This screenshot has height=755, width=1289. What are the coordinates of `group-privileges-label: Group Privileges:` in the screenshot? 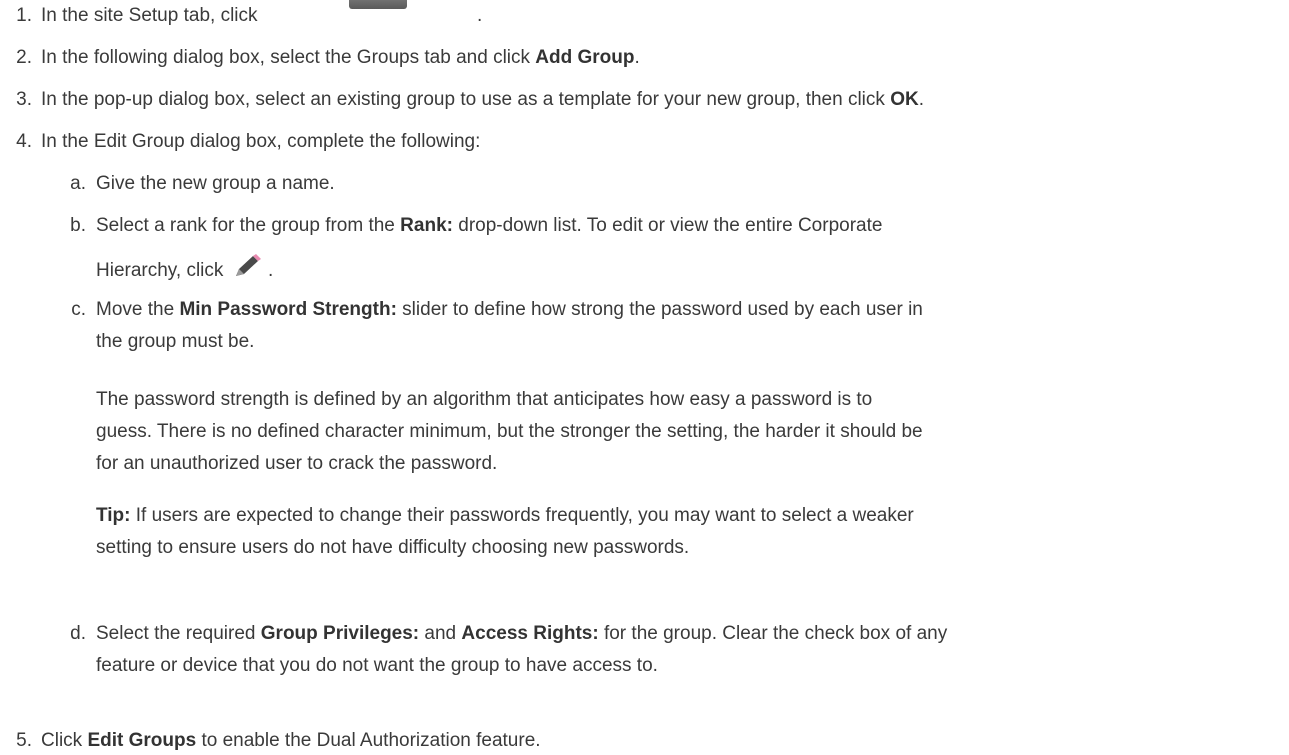 It's located at (340, 633).